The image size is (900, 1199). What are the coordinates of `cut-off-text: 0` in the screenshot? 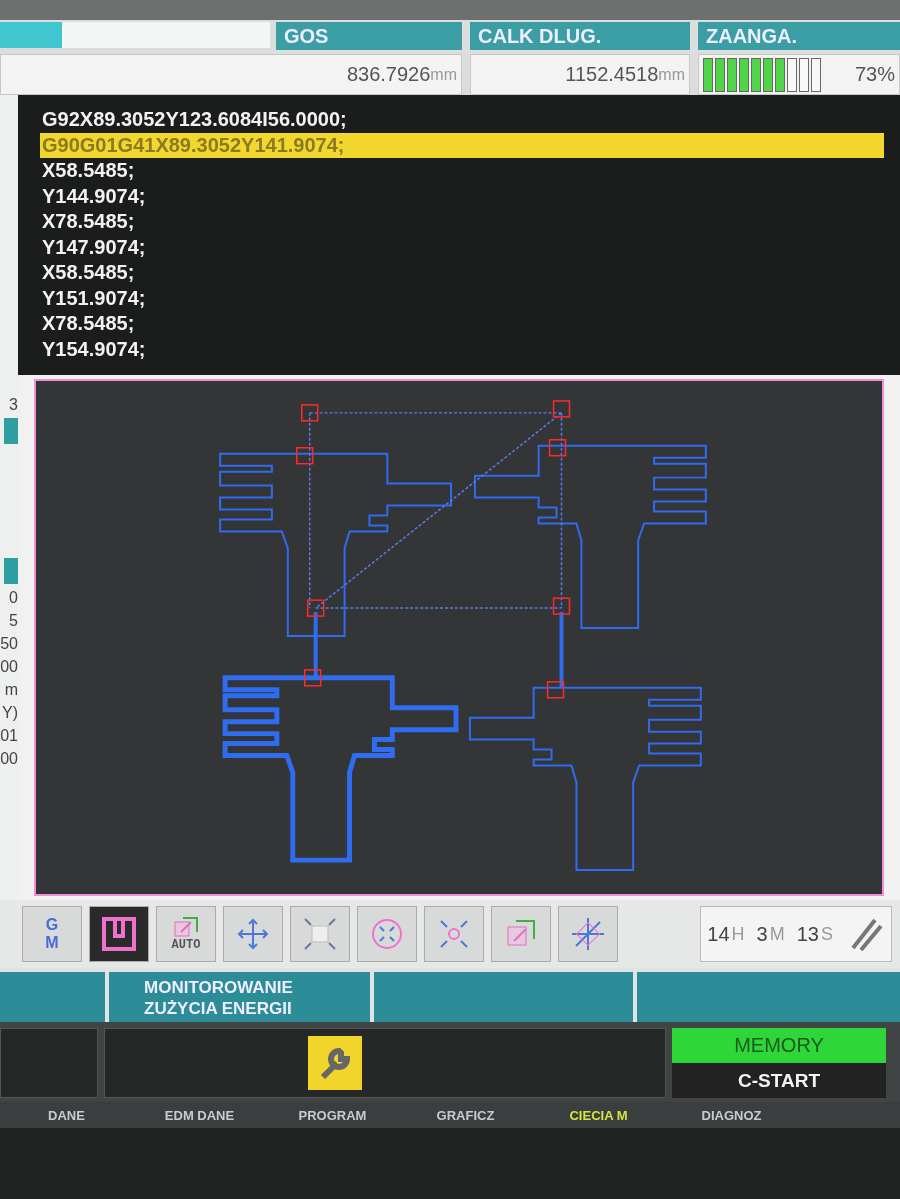 It's located at (13, 597).